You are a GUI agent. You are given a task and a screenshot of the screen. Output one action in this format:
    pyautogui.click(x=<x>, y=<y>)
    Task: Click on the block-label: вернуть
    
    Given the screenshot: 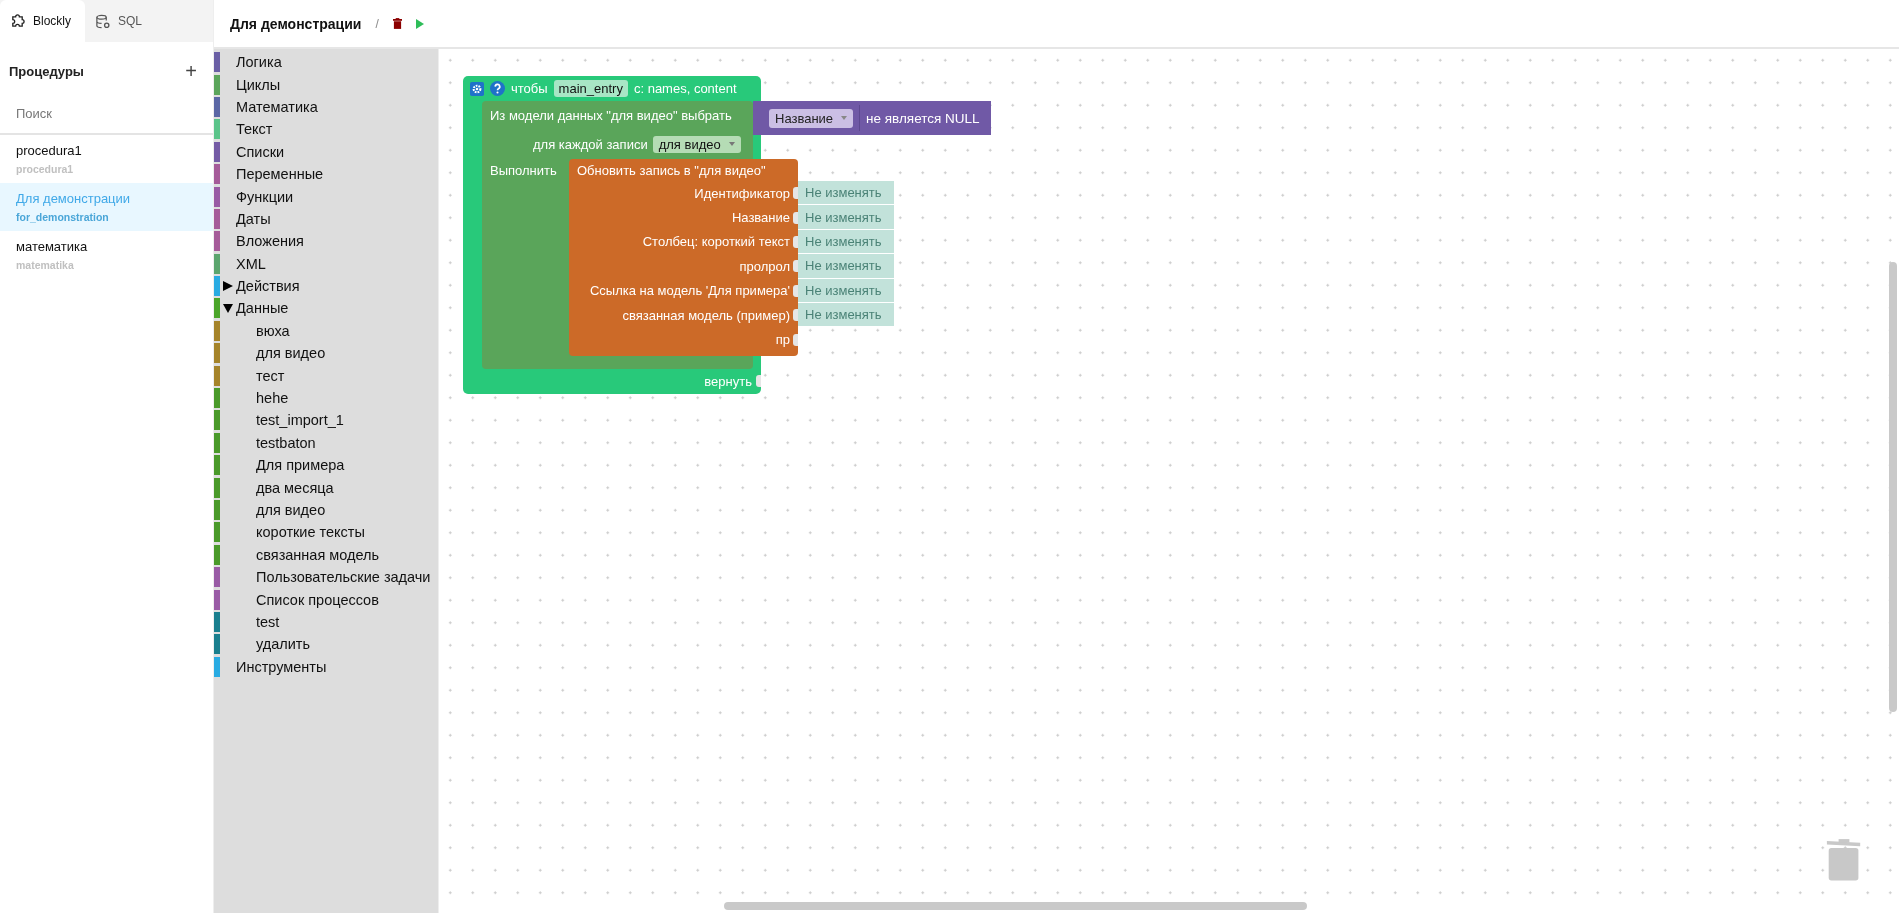 What is the action you would take?
    pyautogui.click(x=728, y=381)
    